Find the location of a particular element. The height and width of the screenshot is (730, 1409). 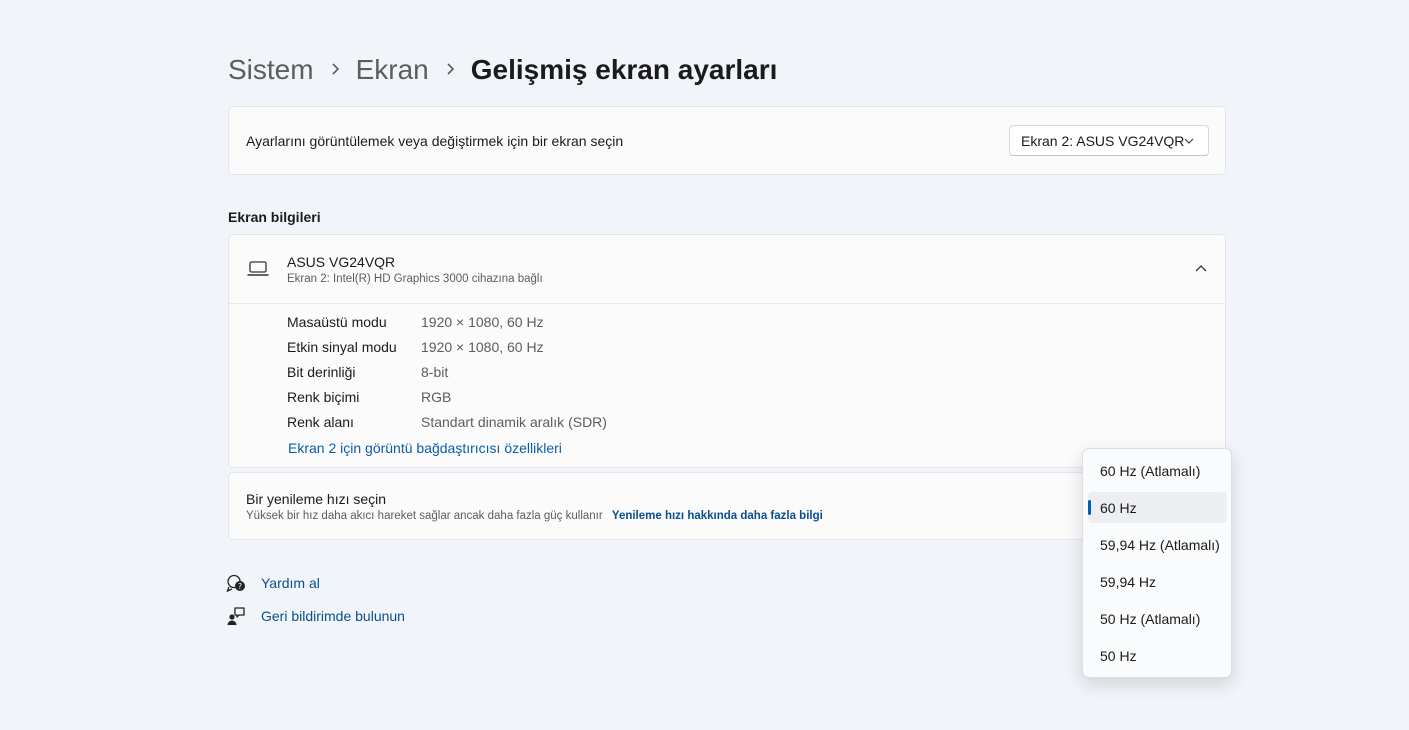

refresh-option-label: 50 Hz (Atlamalı) is located at coordinates (1150, 618).